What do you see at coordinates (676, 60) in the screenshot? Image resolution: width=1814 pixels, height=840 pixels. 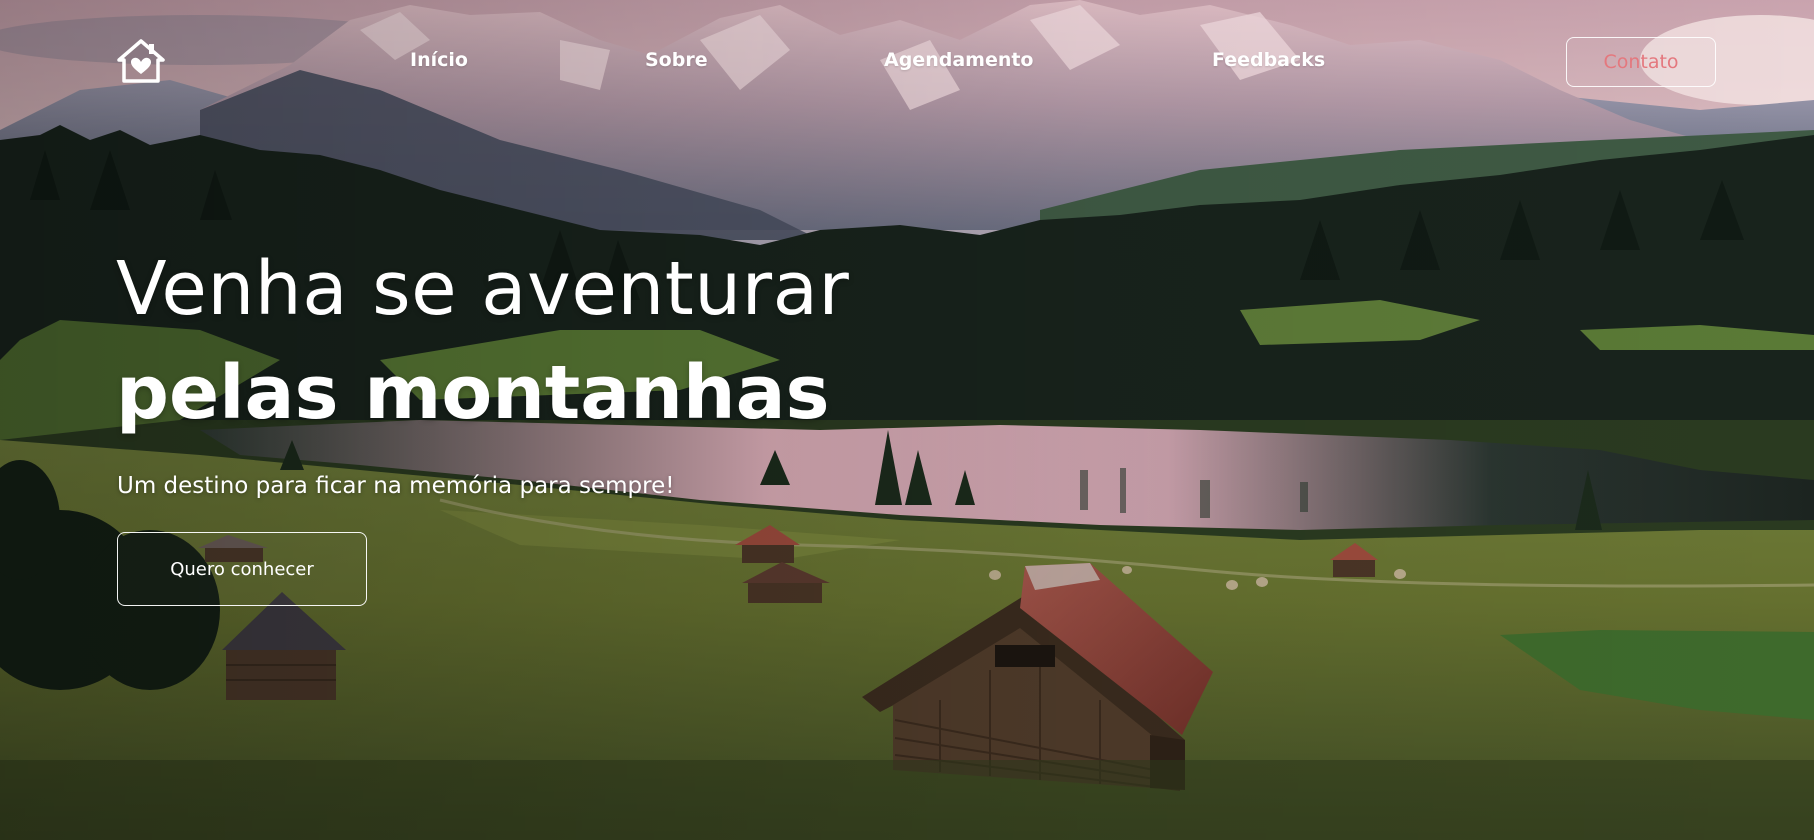 I see `nav-link-sobre: Sobre` at bounding box center [676, 60].